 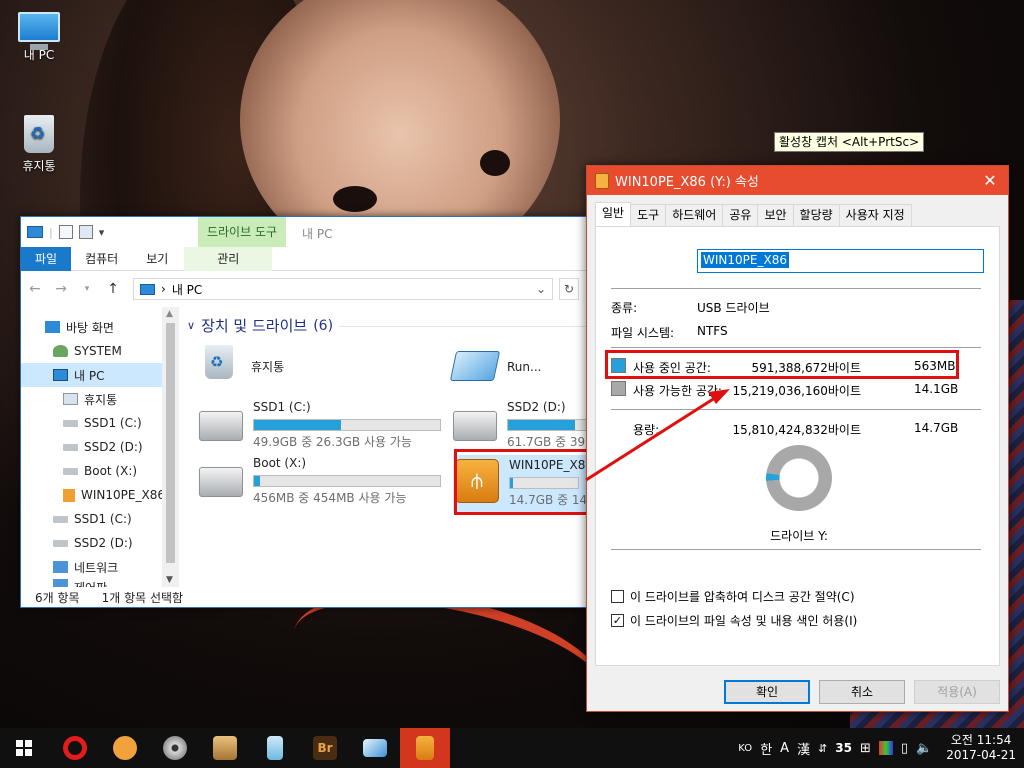 What do you see at coordinates (169, 314) in the screenshot?
I see `scroll-up-icon: ▲` at bounding box center [169, 314].